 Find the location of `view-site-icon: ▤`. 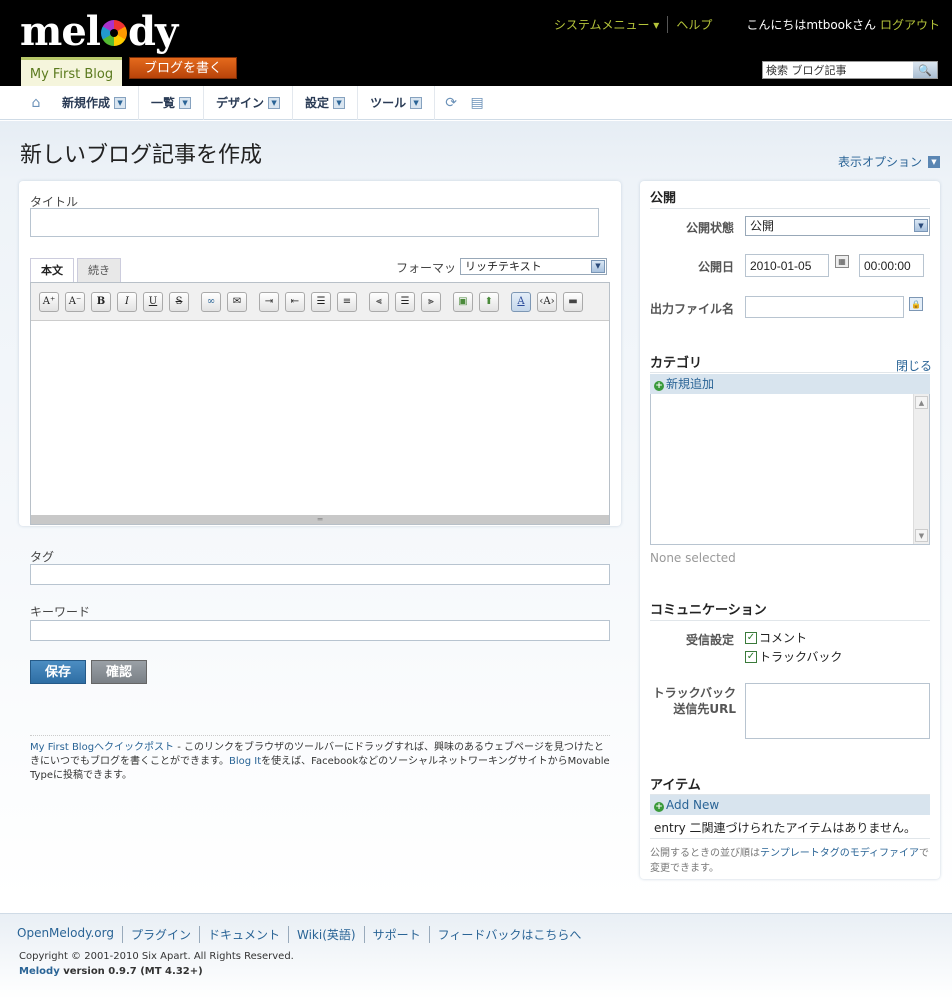

view-site-icon: ▤ is located at coordinates (477, 103).